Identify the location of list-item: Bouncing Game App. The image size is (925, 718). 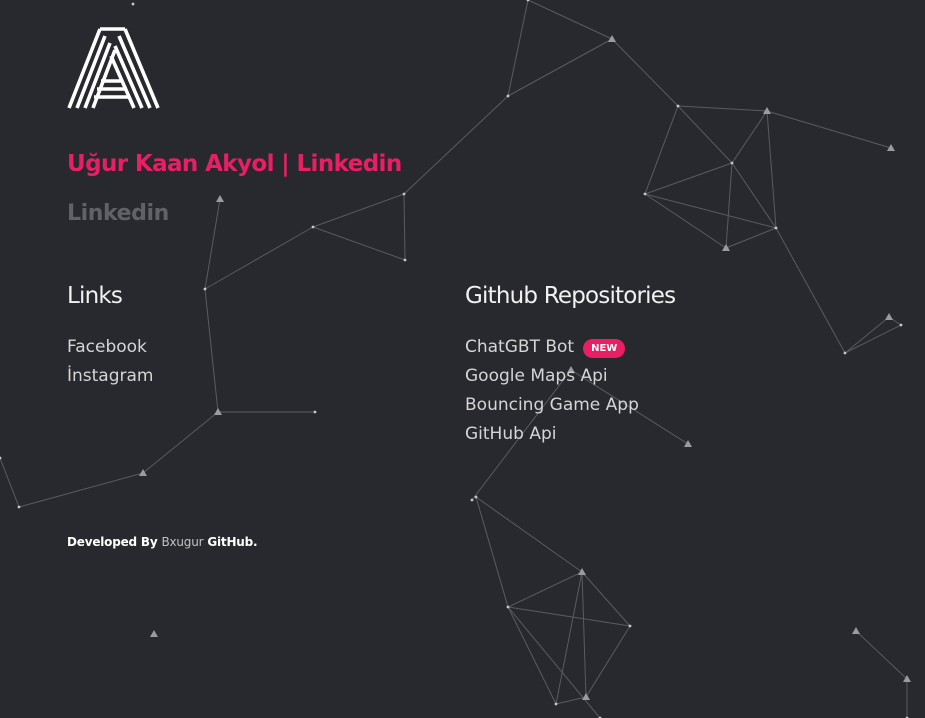
(552, 406).